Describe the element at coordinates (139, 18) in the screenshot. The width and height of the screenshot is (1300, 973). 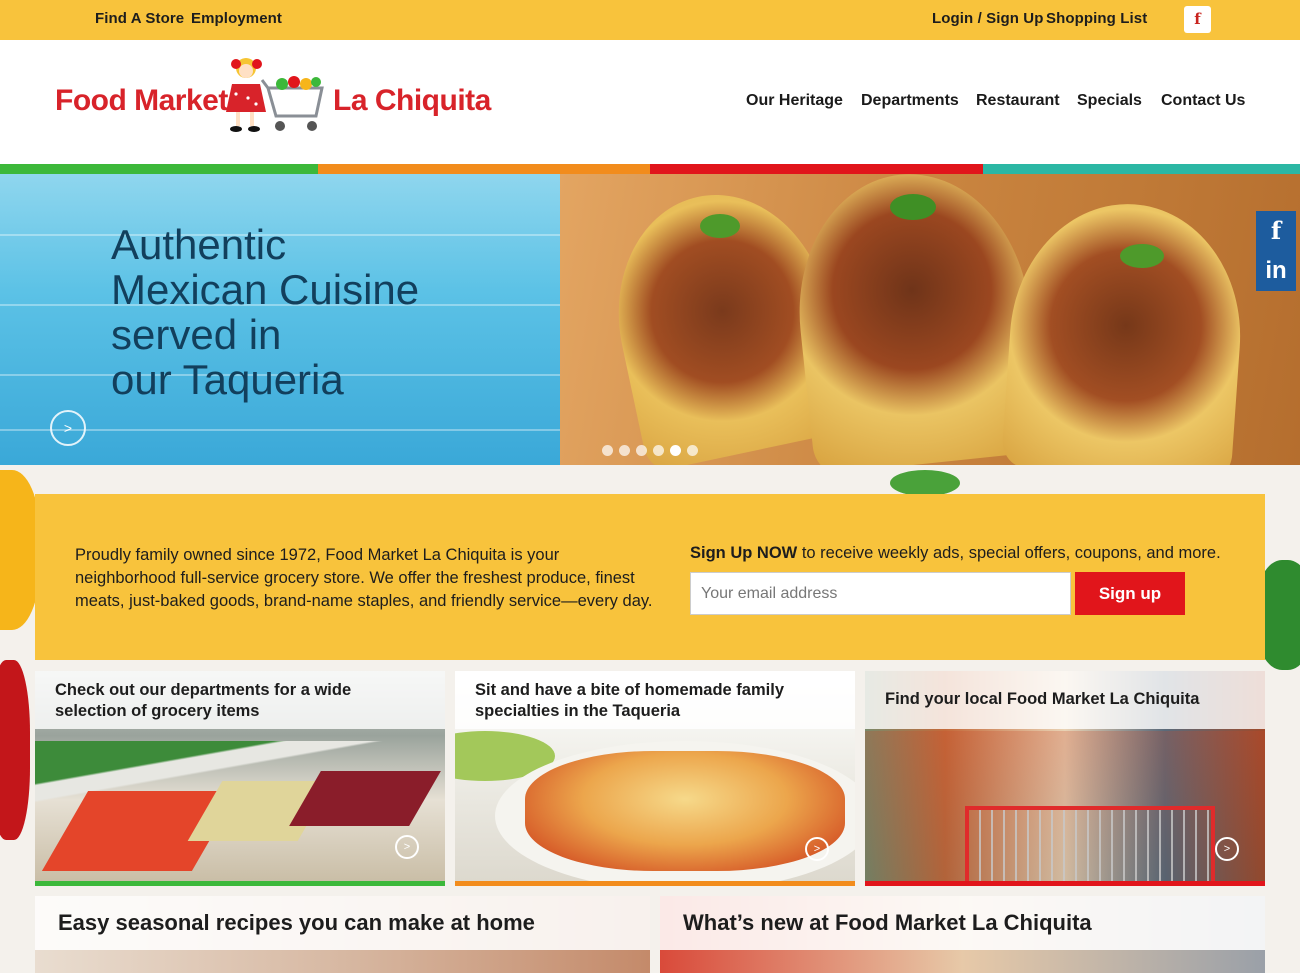
I see `find-store-link: Find A Store` at that location.